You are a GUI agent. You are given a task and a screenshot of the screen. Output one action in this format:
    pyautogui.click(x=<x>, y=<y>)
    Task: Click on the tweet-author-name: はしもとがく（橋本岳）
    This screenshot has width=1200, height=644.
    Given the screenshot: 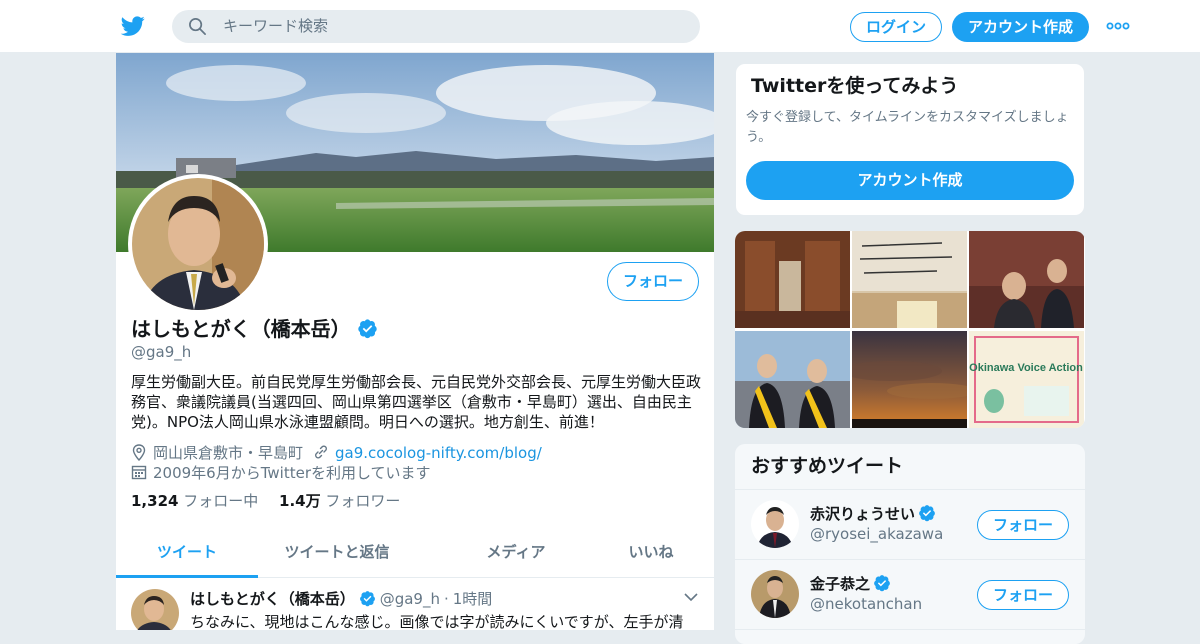 What is the action you would take?
    pyautogui.click(x=272, y=599)
    